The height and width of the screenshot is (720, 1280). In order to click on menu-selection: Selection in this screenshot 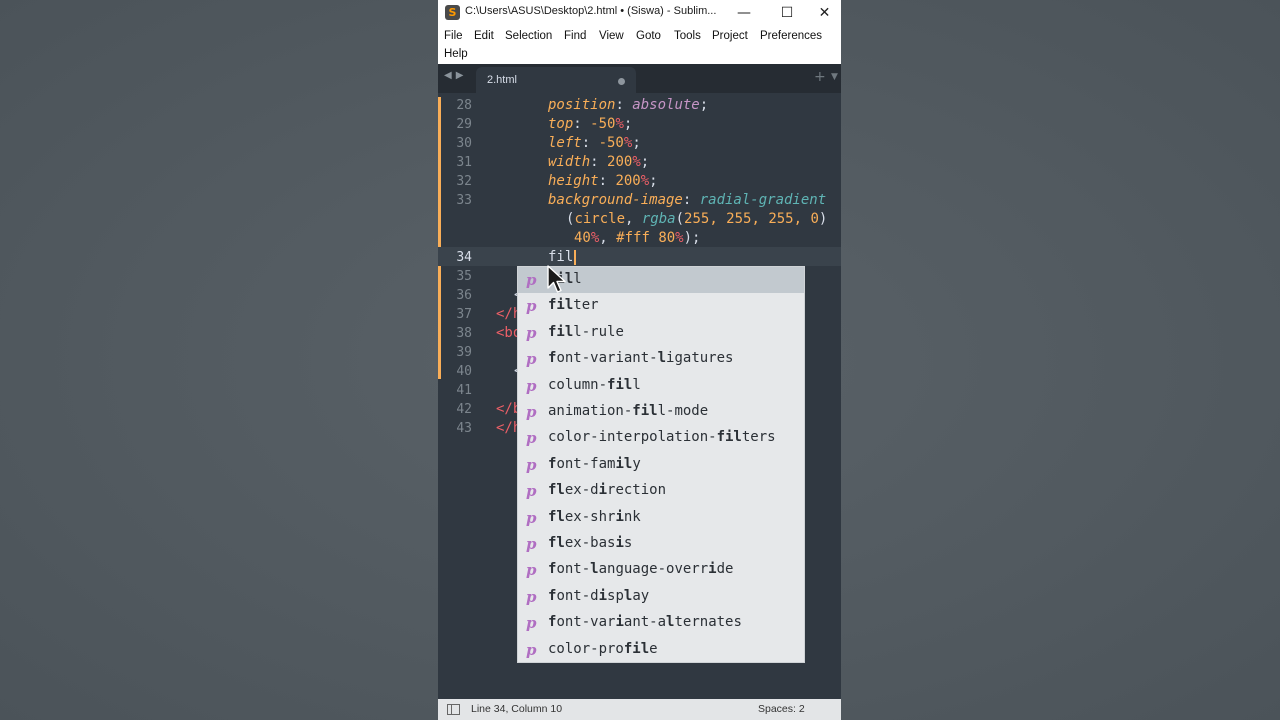, I will do `click(528, 36)`.